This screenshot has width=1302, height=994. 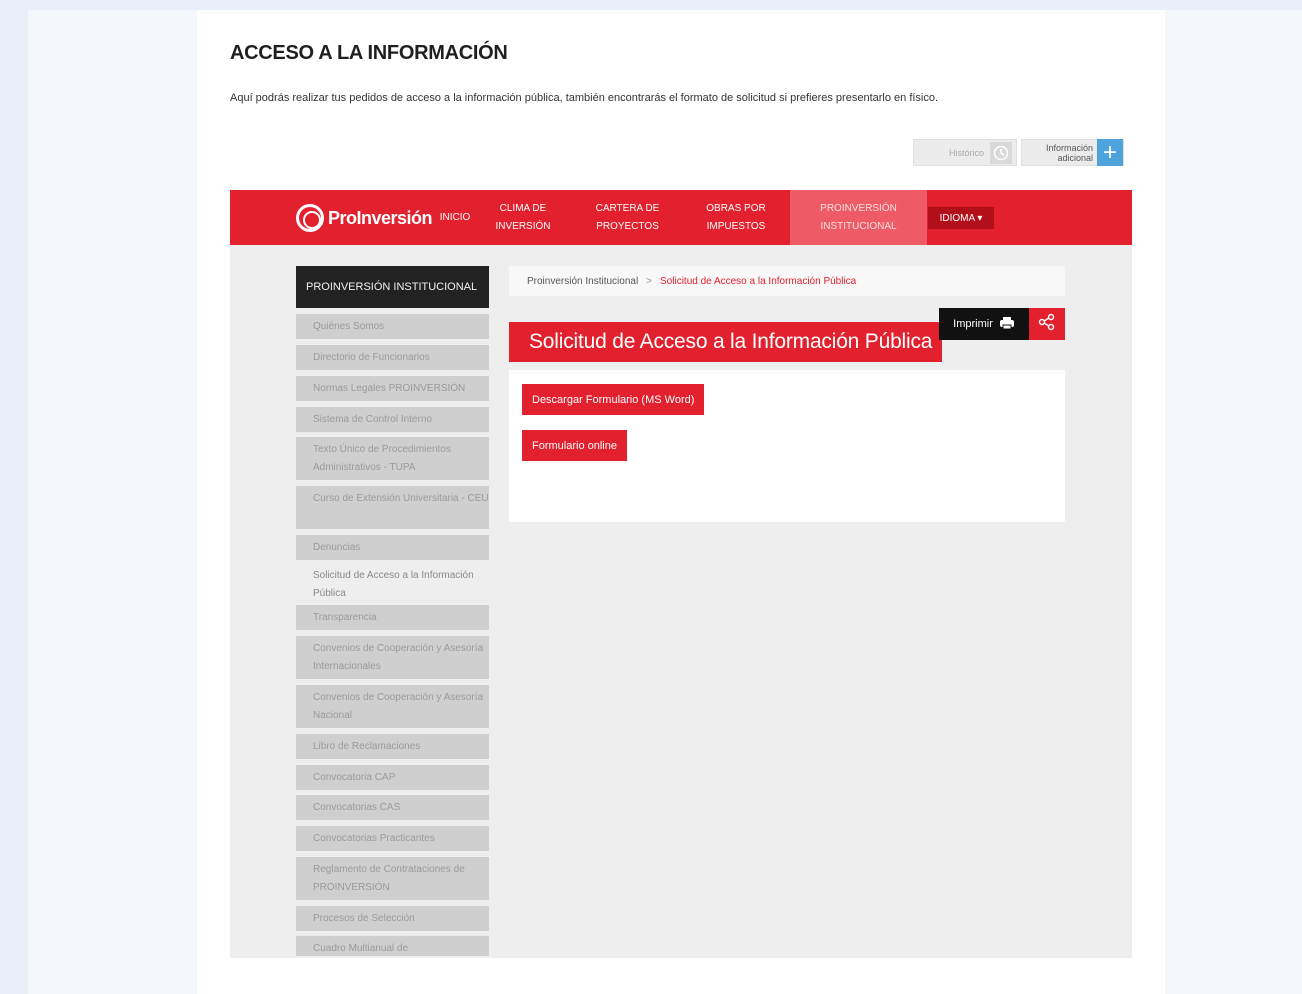 What do you see at coordinates (523, 226) in the screenshot?
I see `nav-label-line2: INVERSIÓN` at bounding box center [523, 226].